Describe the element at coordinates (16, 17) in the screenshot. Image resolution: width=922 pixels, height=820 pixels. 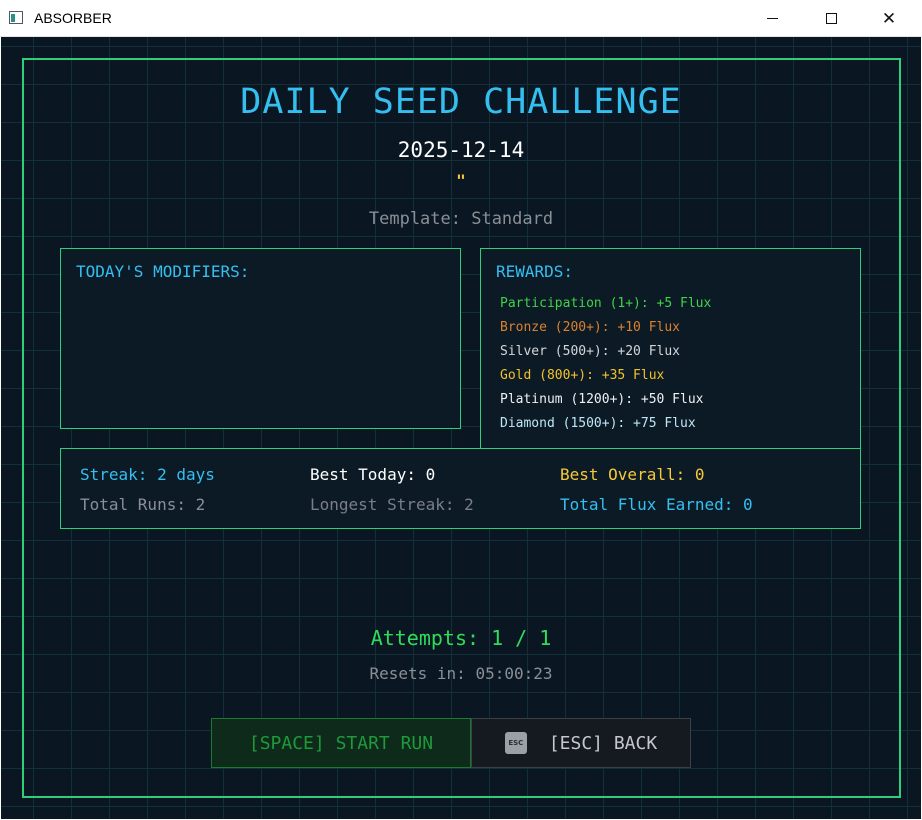
I see `app-icon` at that location.